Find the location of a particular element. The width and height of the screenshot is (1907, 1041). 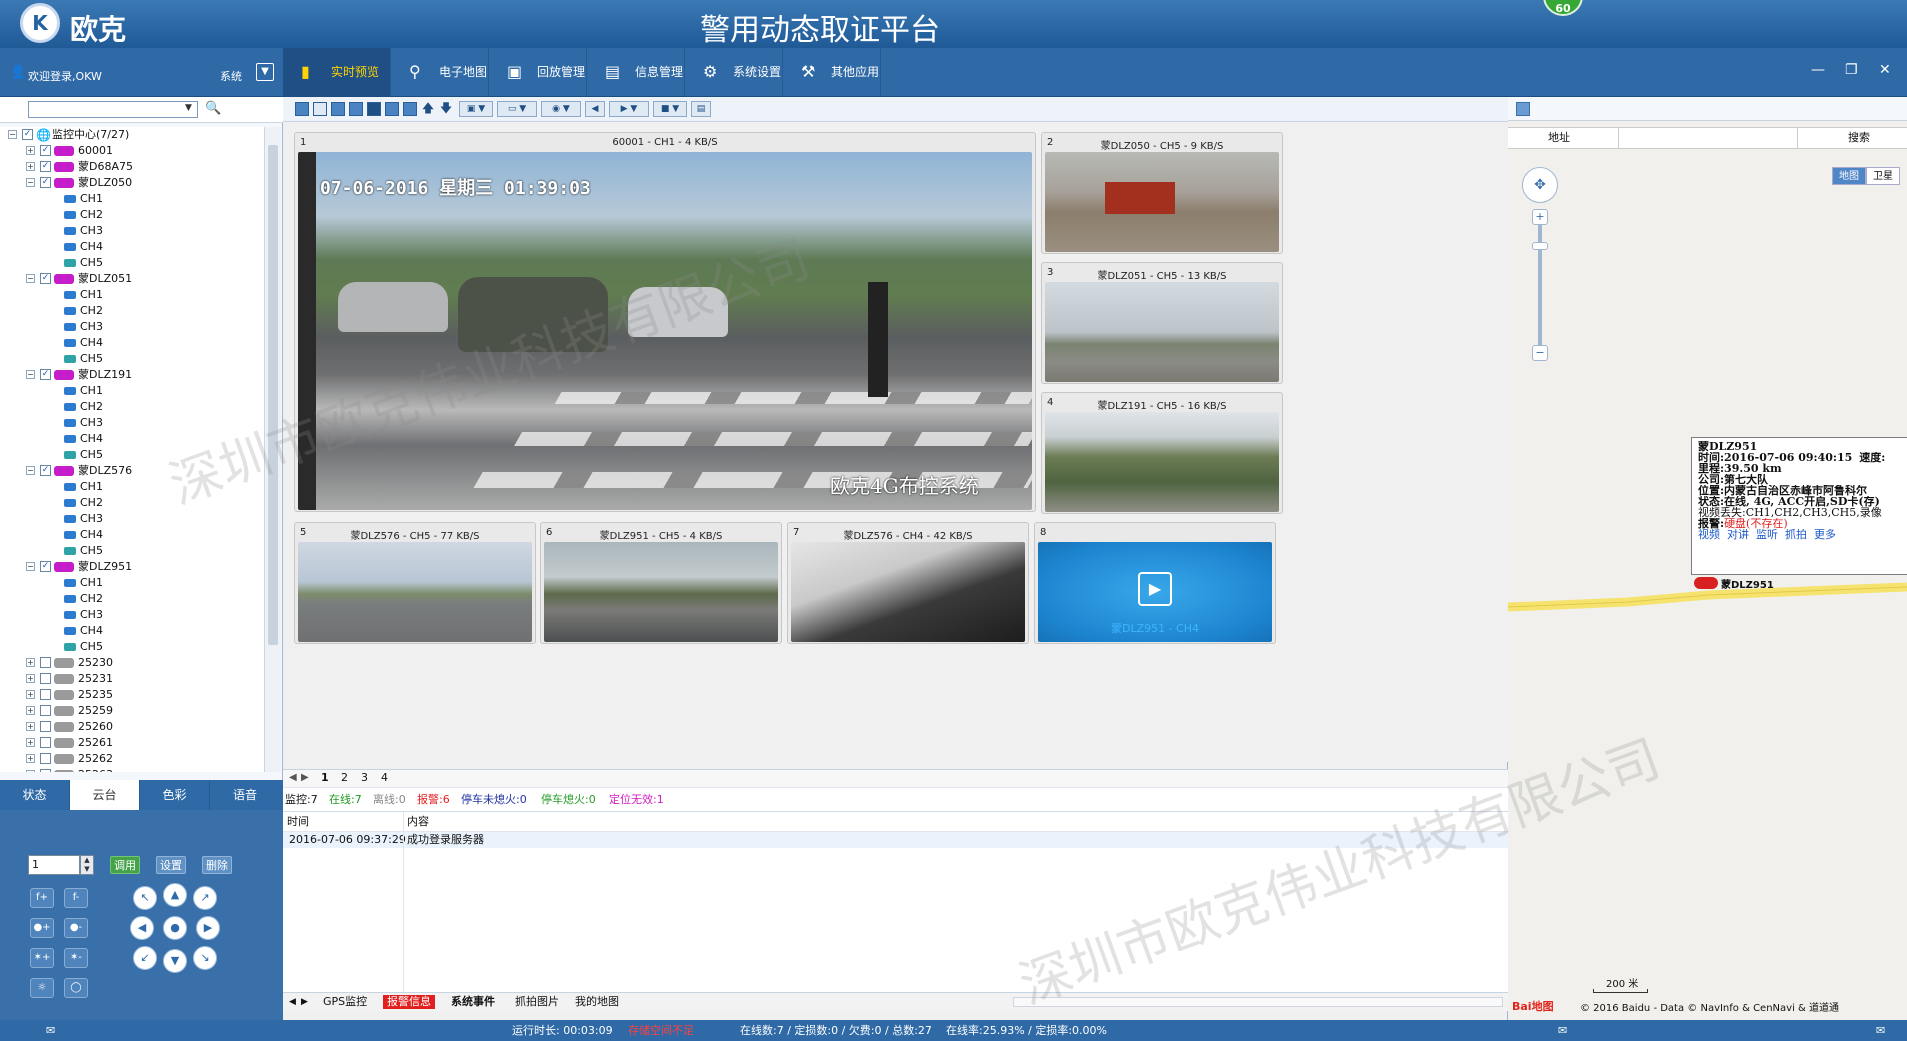

tab-voice: 语音 is located at coordinates (245, 795).